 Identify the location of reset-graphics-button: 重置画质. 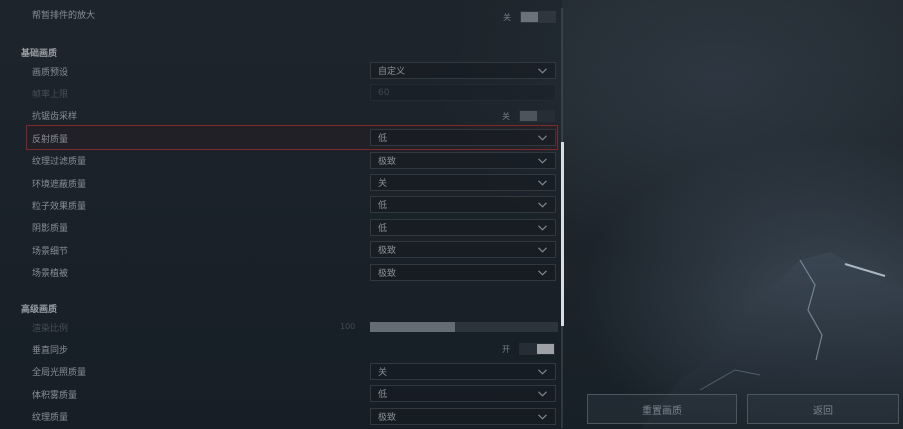
(662, 409).